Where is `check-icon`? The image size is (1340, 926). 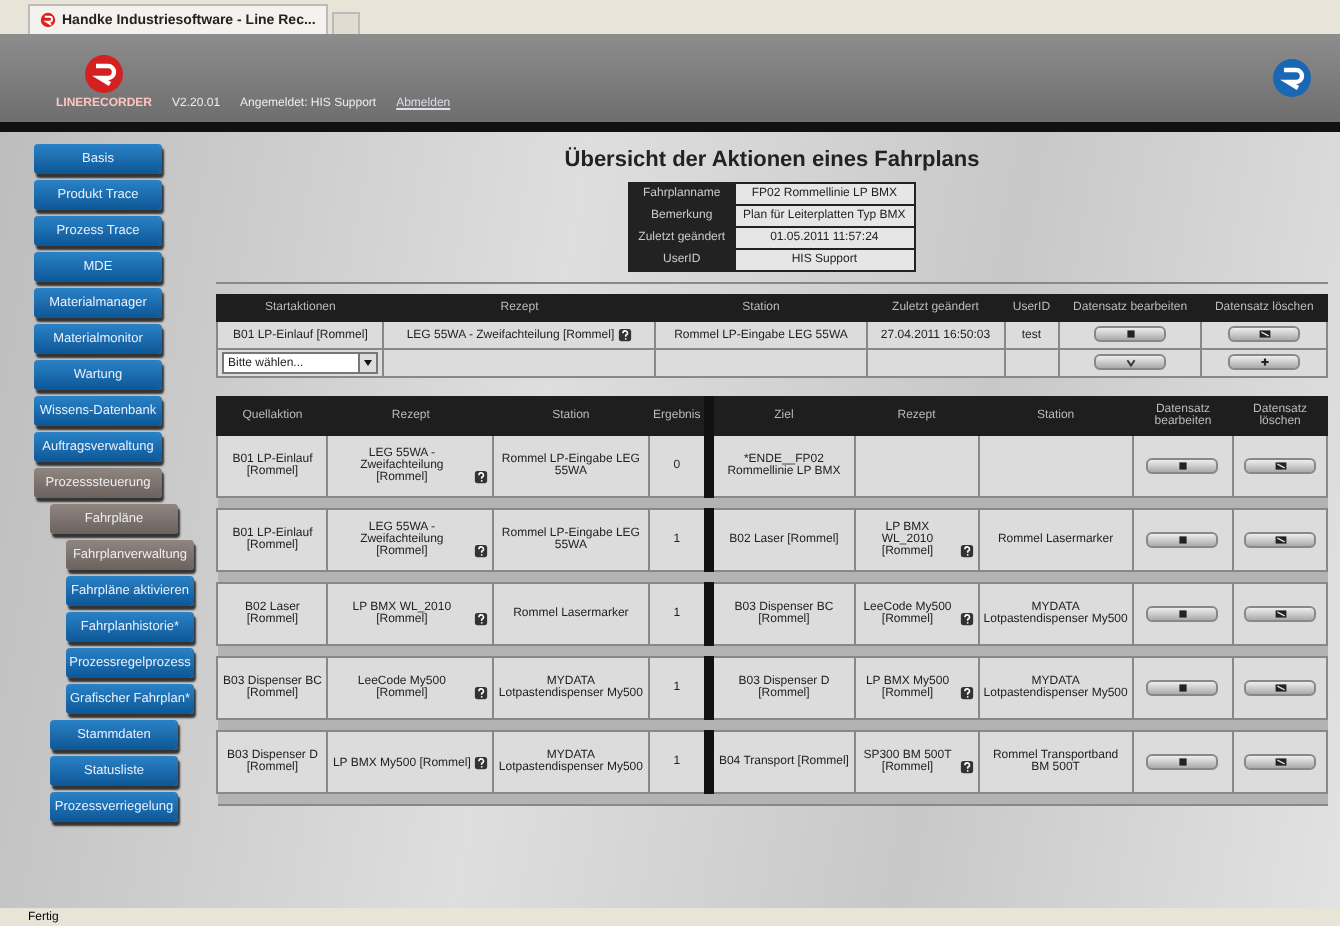 check-icon is located at coordinates (1130, 362).